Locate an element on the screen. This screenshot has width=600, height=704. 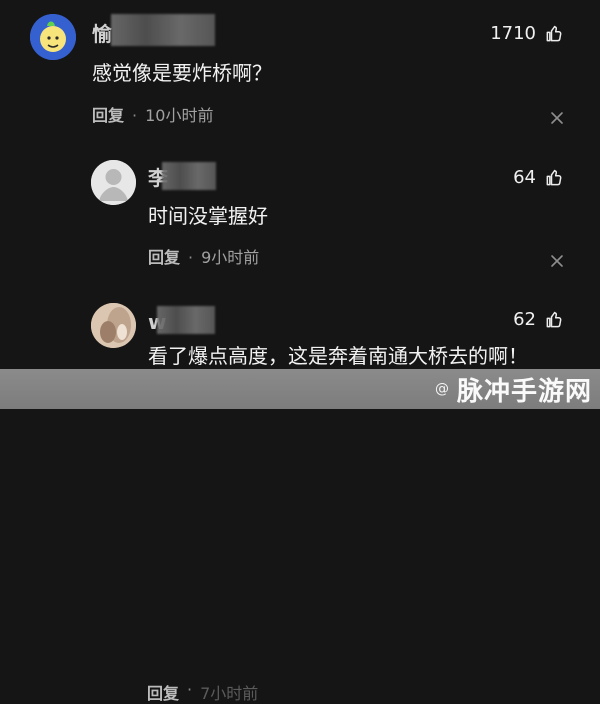
comment-meta: 回复 · 10小时前 is located at coordinates (152, 116).